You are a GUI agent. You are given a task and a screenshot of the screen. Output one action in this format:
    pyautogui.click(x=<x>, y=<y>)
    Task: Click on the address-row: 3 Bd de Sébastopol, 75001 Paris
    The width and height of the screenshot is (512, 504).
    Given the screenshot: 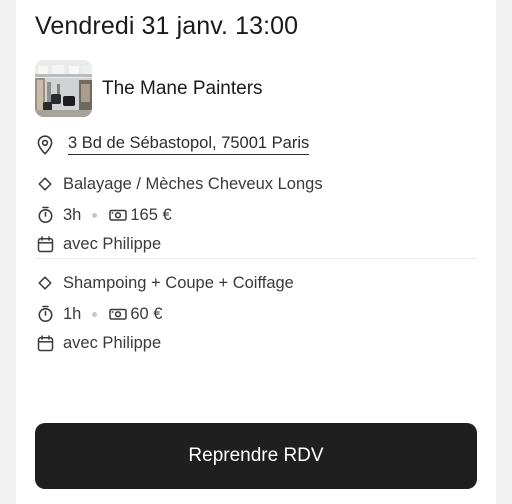 What is the action you would take?
    pyautogui.click(x=172, y=144)
    